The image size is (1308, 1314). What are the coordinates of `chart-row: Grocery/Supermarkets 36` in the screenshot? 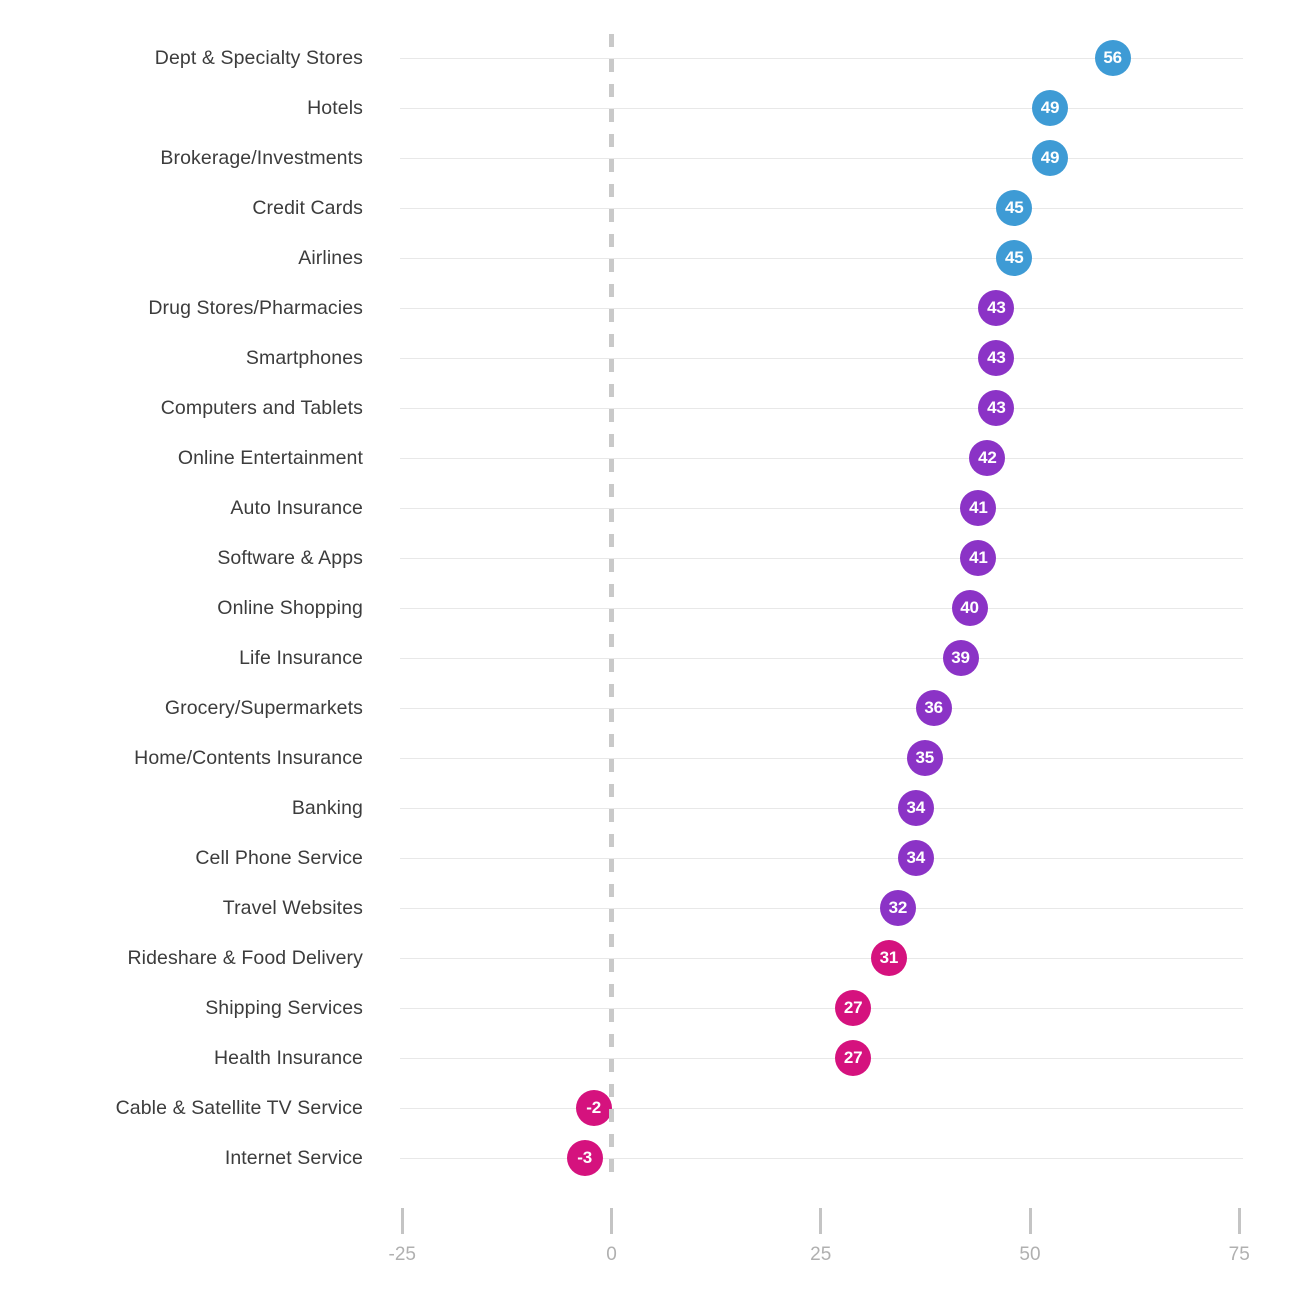 It's located at (654, 708).